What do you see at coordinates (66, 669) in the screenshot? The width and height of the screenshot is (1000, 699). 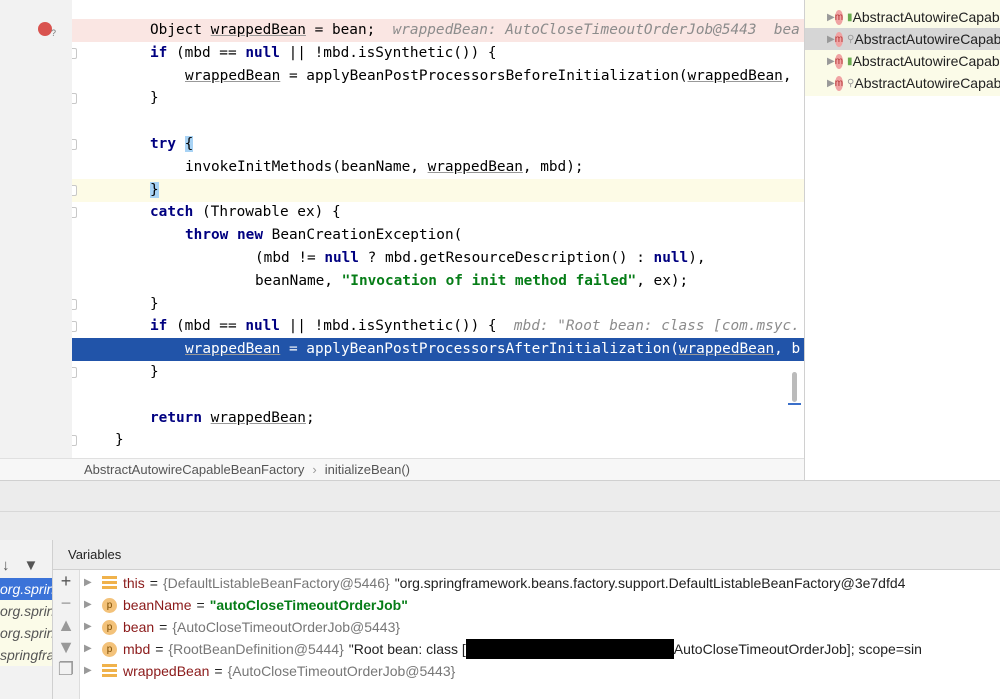 I see `copy-icon: ❐` at bounding box center [66, 669].